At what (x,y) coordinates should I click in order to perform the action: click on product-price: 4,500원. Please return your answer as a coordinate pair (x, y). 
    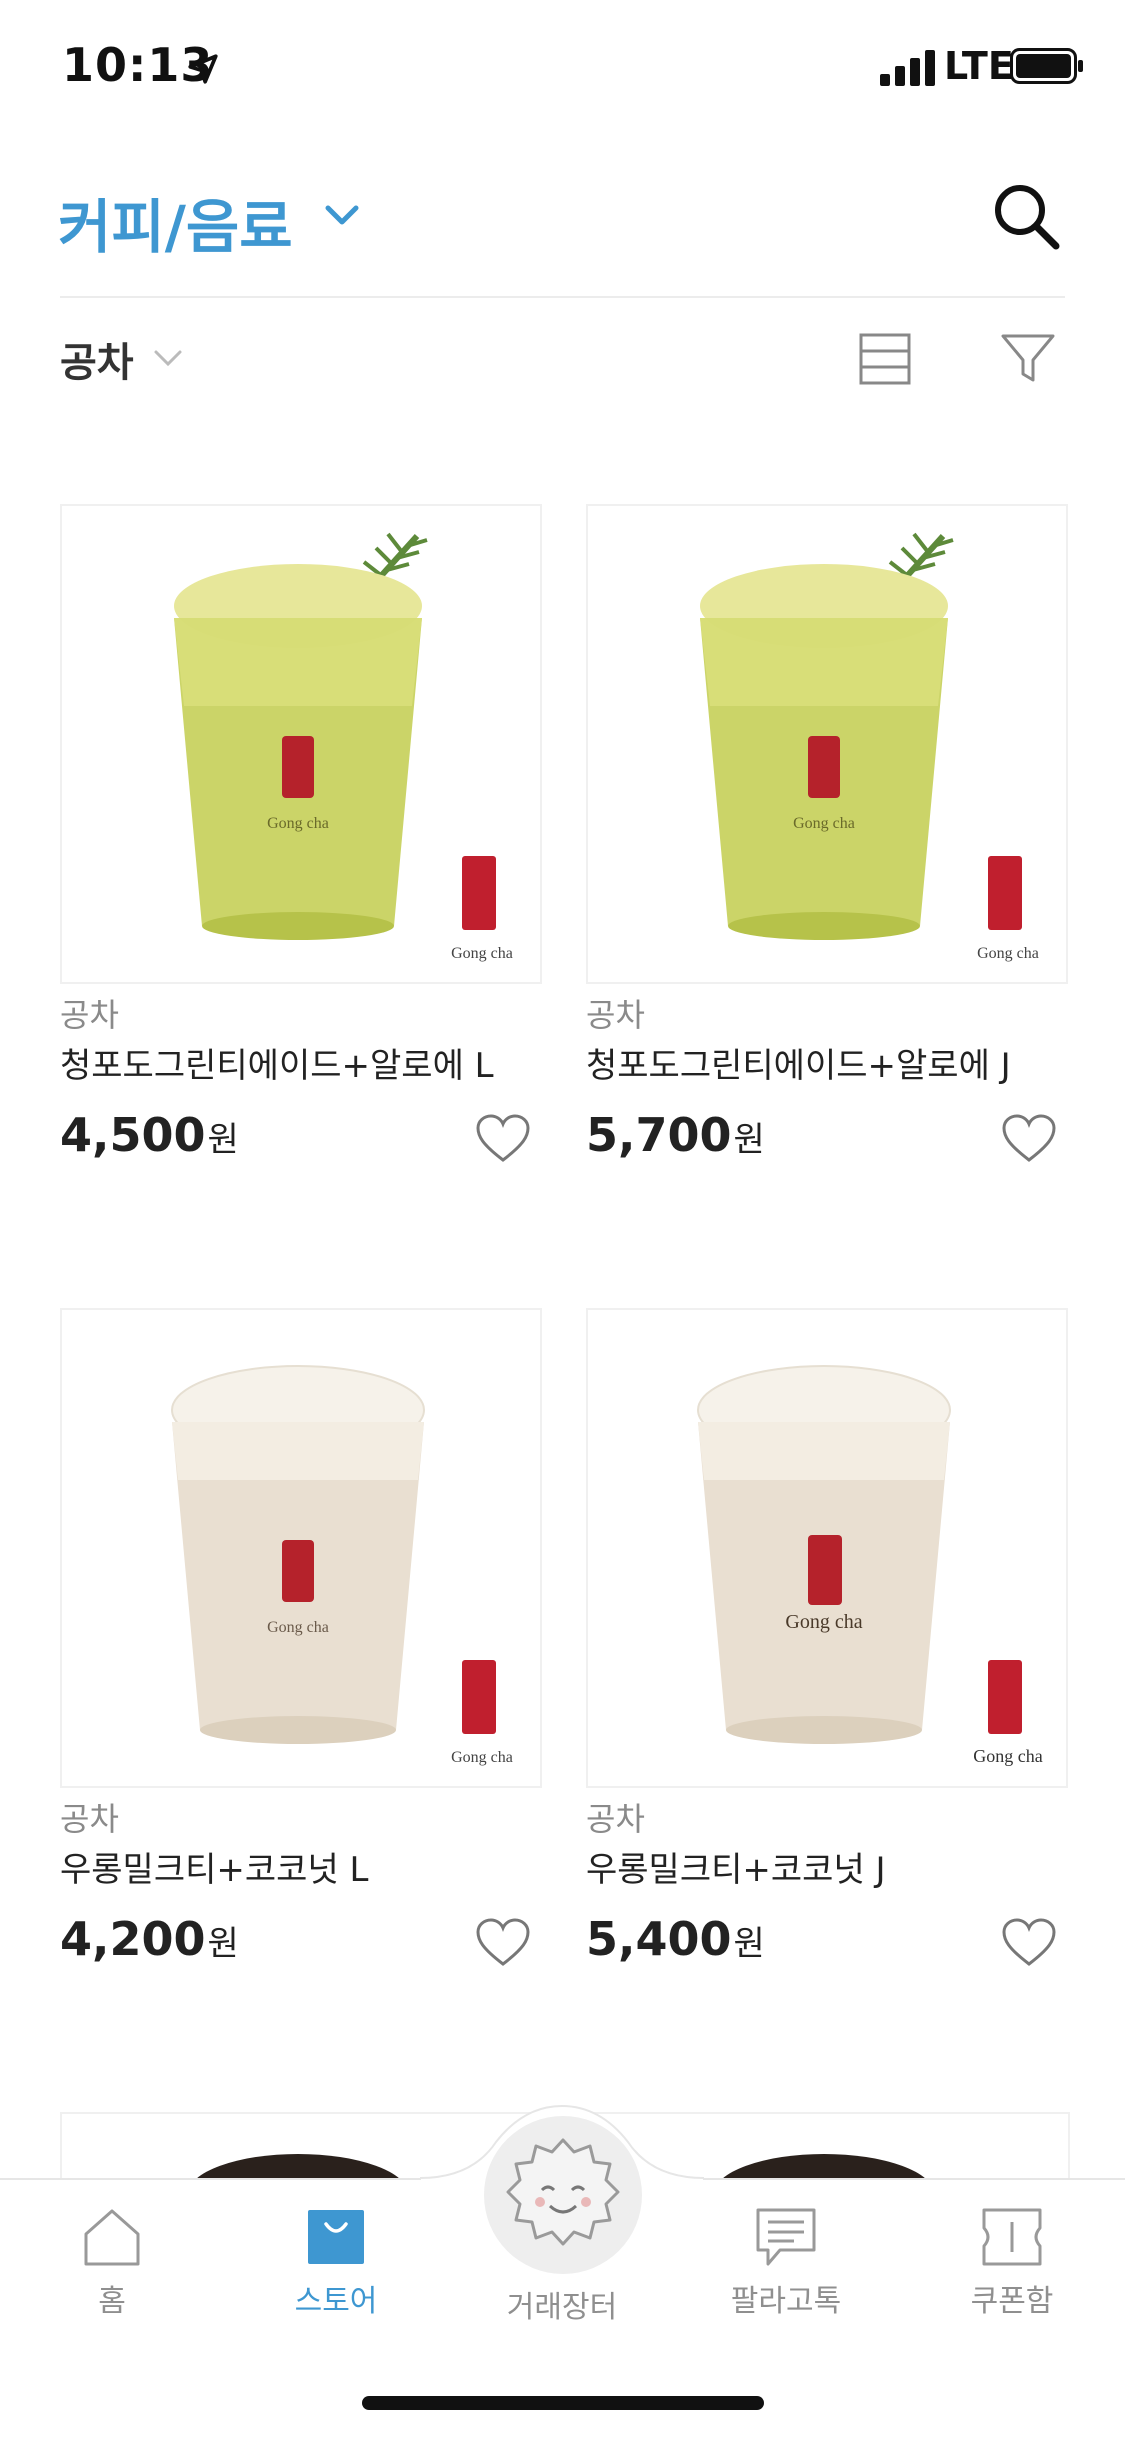
    Looking at the image, I should click on (149, 1135).